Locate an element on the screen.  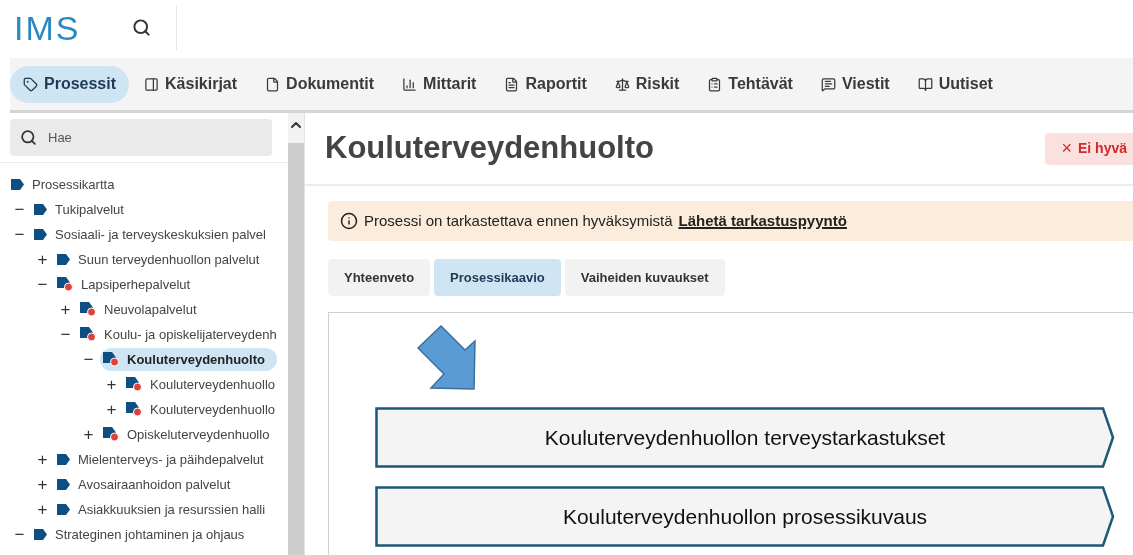
process-step: Kouluterveydenhuollon terveystarkastukset is located at coordinates (745, 437).